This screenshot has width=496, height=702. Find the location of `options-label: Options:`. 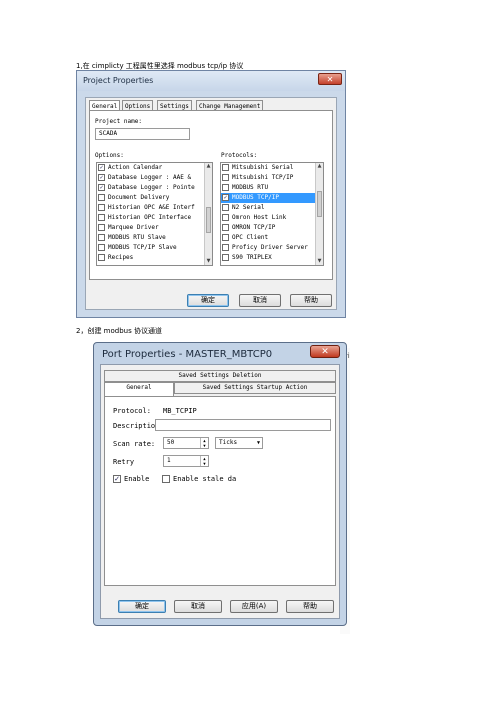

options-label: Options: is located at coordinates (109, 155).